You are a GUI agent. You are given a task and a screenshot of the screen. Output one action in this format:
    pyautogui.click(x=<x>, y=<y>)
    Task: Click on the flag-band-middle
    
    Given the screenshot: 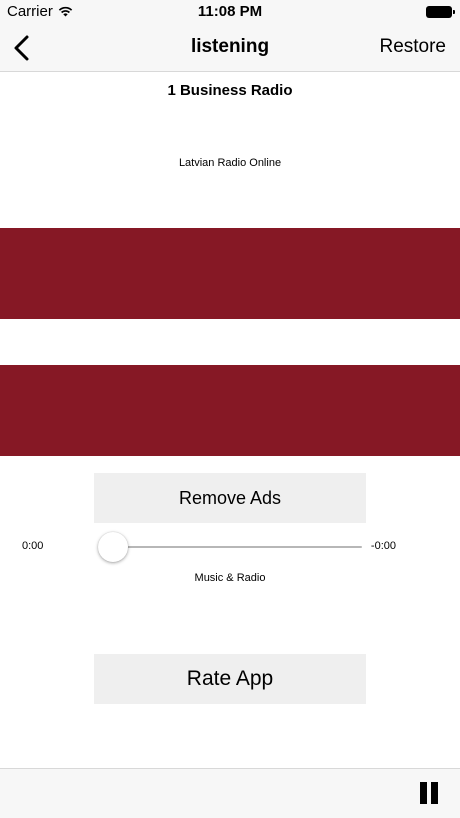 What is the action you would take?
    pyautogui.click(x=230, y=342)
    